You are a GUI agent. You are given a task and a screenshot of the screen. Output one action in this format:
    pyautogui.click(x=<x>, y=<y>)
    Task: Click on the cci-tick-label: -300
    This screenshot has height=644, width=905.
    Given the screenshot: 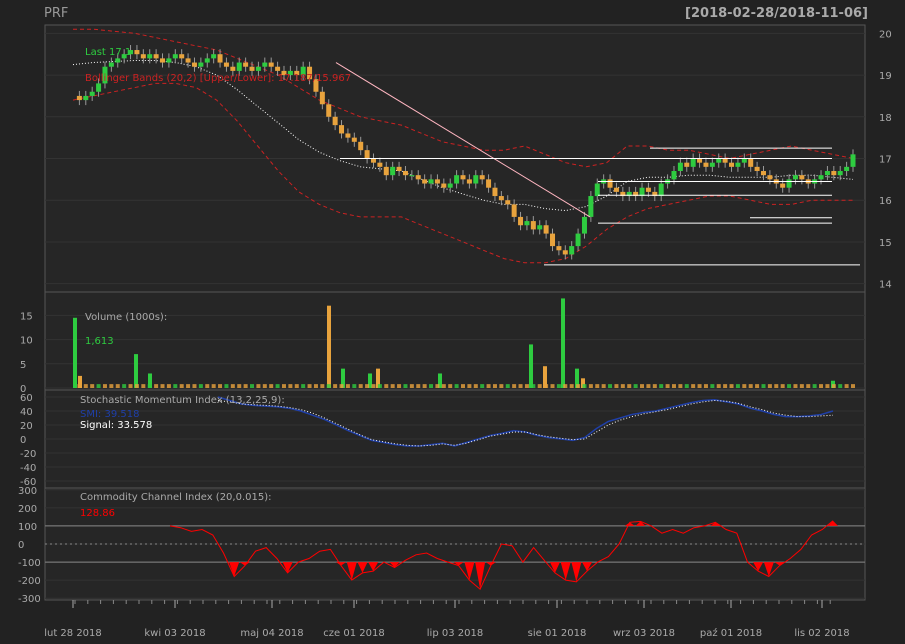 What is the action you would take?
    pyautogui.click(x=29, y=599)
    